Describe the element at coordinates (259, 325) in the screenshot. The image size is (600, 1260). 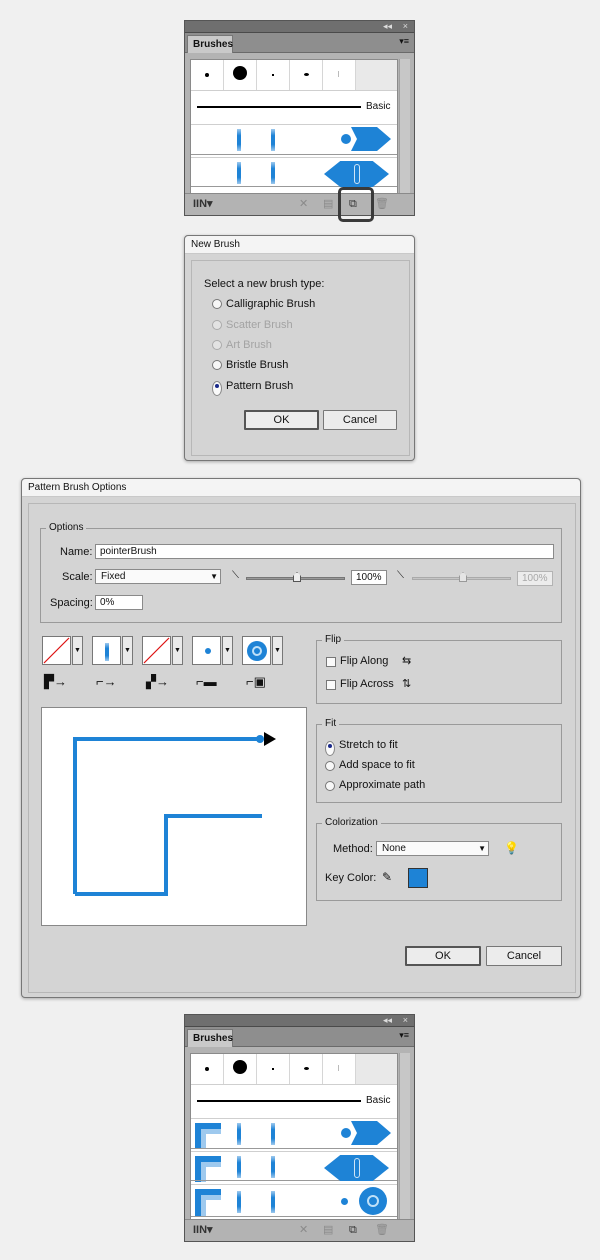
I see `scatter-brush-label: Scatter Brush` at that location.